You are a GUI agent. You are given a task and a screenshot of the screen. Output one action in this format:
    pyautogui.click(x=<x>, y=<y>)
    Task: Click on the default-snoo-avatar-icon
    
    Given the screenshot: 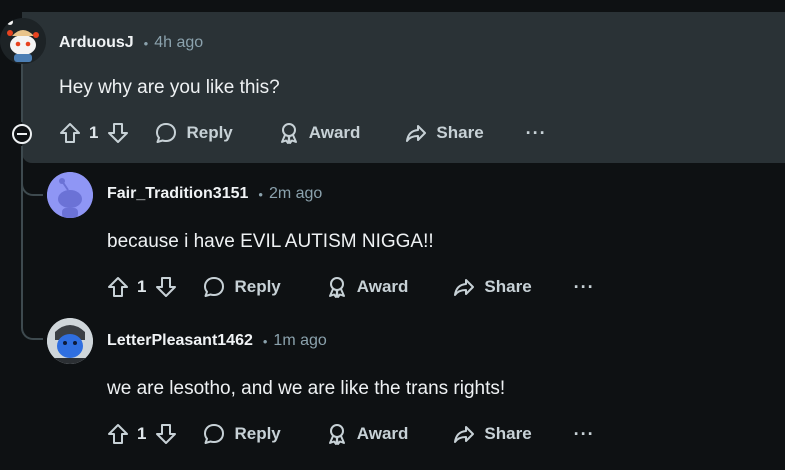 What is the action you would take?
    pyautogui.click(x=70, y=195)
    